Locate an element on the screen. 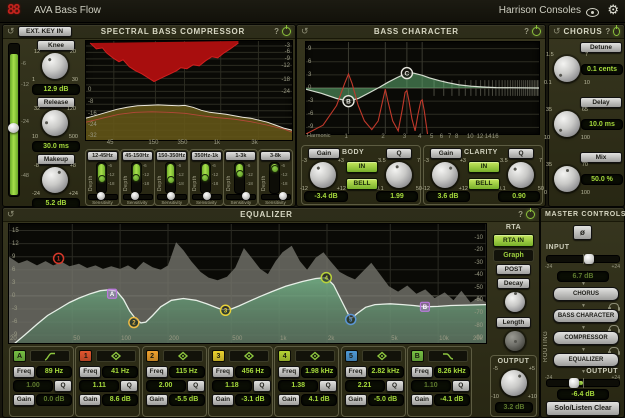  rta-graph-button: Graph is located at coordinates (513, 255).